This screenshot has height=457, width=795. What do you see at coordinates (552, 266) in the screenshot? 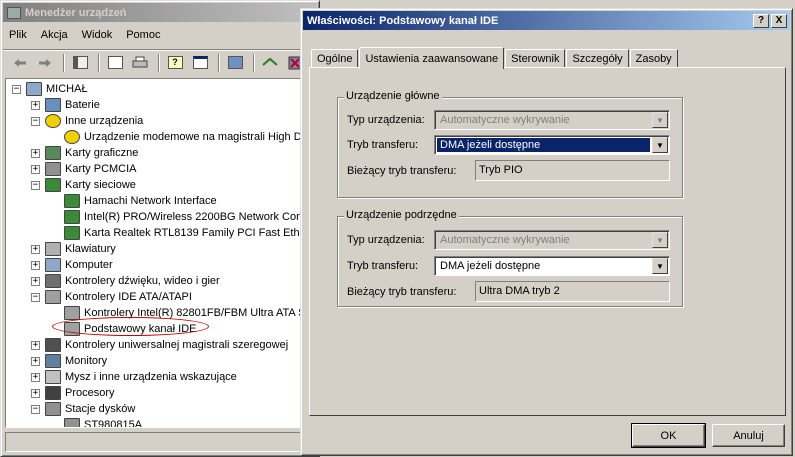
I see `slave-transfer-mode-select: DMA jeżeli dostępne ▼` at bounding box center [552, 266].